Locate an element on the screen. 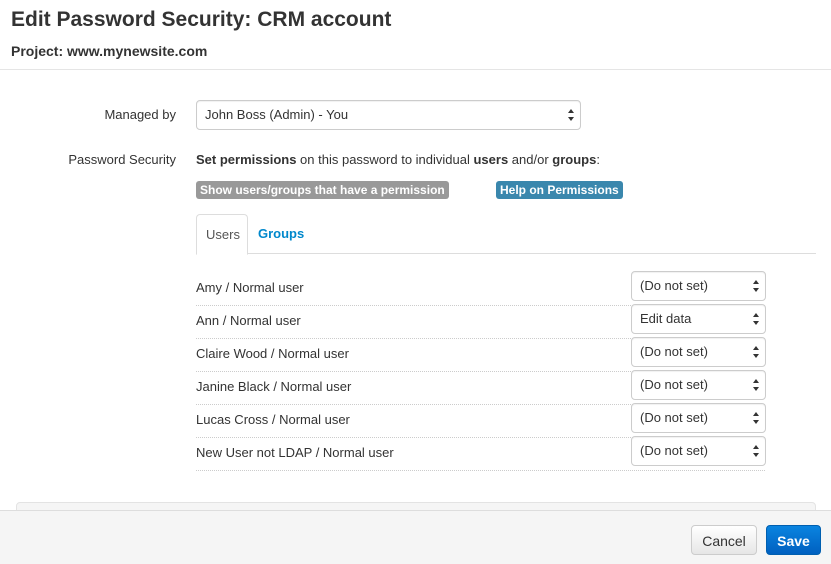  user-row: Lucas Cross / Normal user (Do not set) is located at coordinates (481, 420).